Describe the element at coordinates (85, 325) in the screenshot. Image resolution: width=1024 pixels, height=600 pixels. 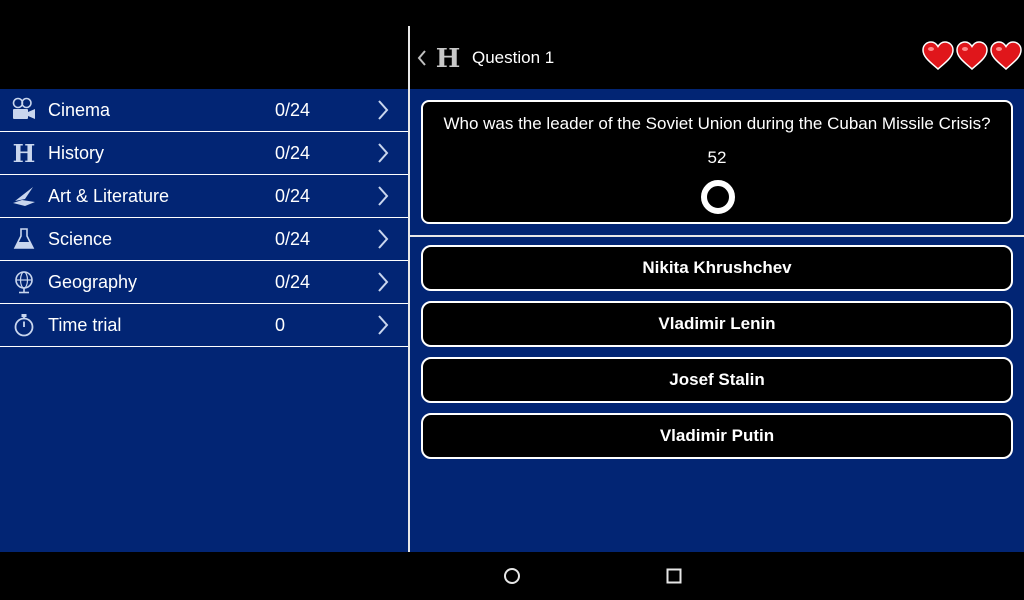
I see `category-label: Time trial` at that location.